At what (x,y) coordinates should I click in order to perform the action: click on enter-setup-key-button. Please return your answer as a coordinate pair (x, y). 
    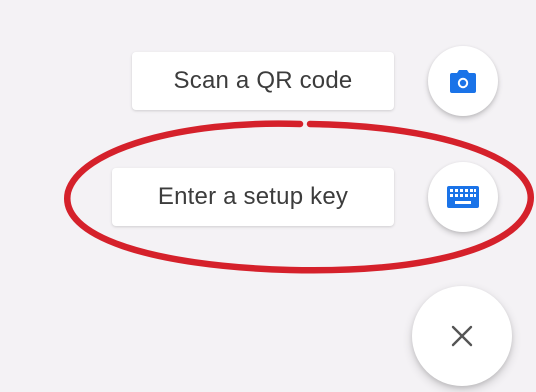
    Looking at the image, I should click on (463, 197).